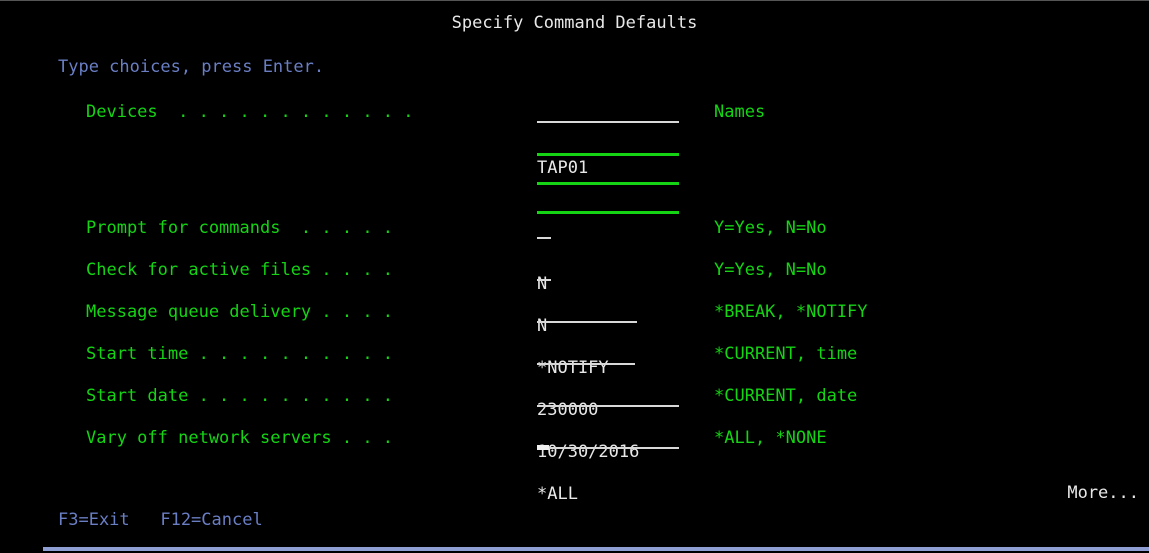  Describe the element at coordinates (574, 23) in the screenshot. I see `page-title: Specify Command Defaults` at that location.